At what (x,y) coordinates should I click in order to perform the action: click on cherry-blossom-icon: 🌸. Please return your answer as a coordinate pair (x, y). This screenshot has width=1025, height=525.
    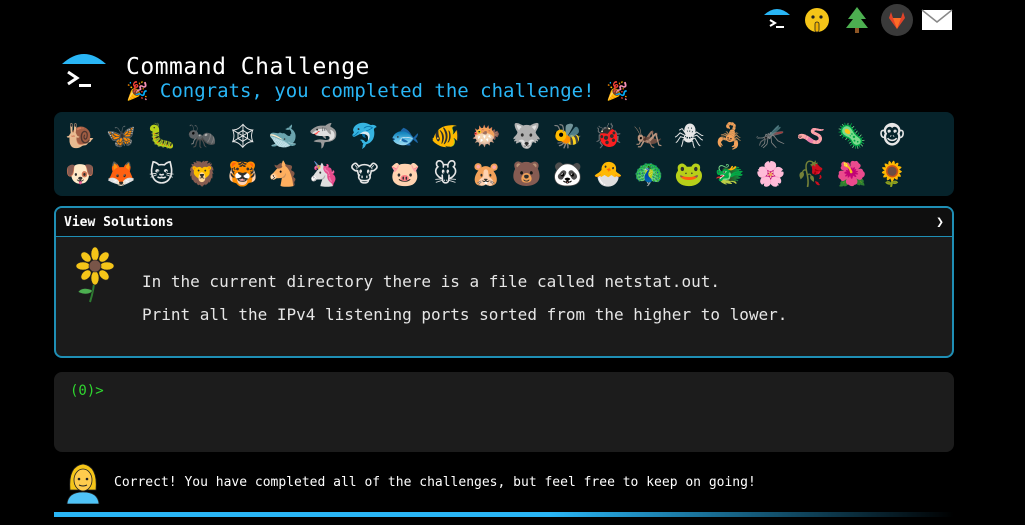
    Looking at the image, I should click on (770, 174).